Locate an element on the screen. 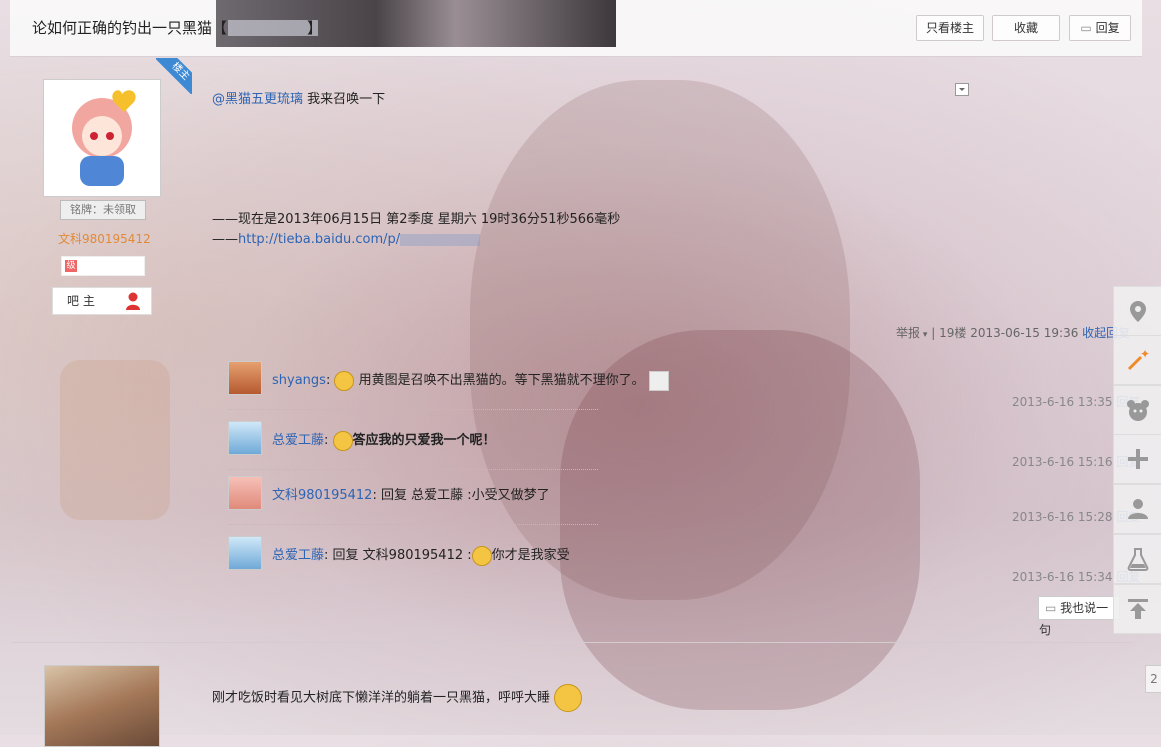  author-avatar is located at coordinates (102, 138).